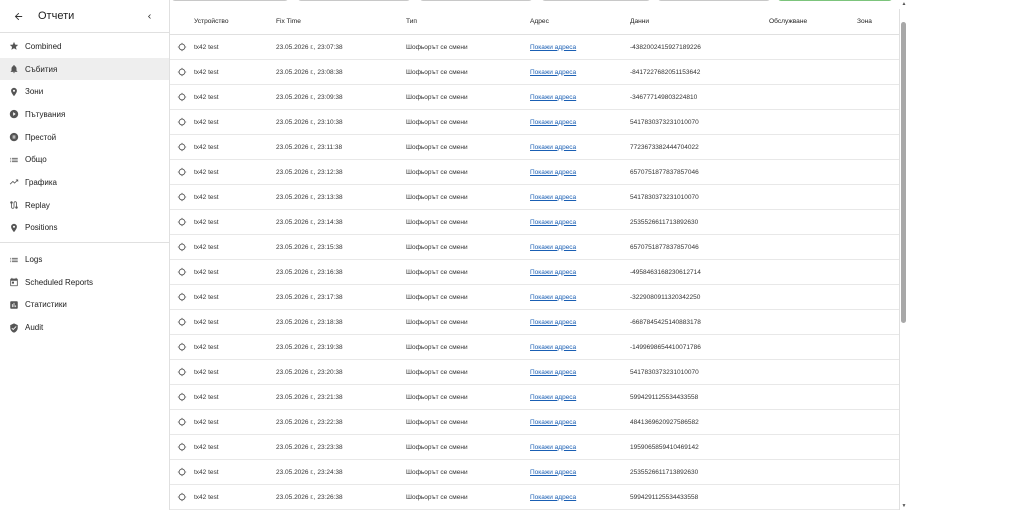 The height and width of the screenshot is (510, 1024). Describe the element at coordinates (84, 114) in the screenshot. I see `sidebar-item-primary-3: Пътувания` at that location.